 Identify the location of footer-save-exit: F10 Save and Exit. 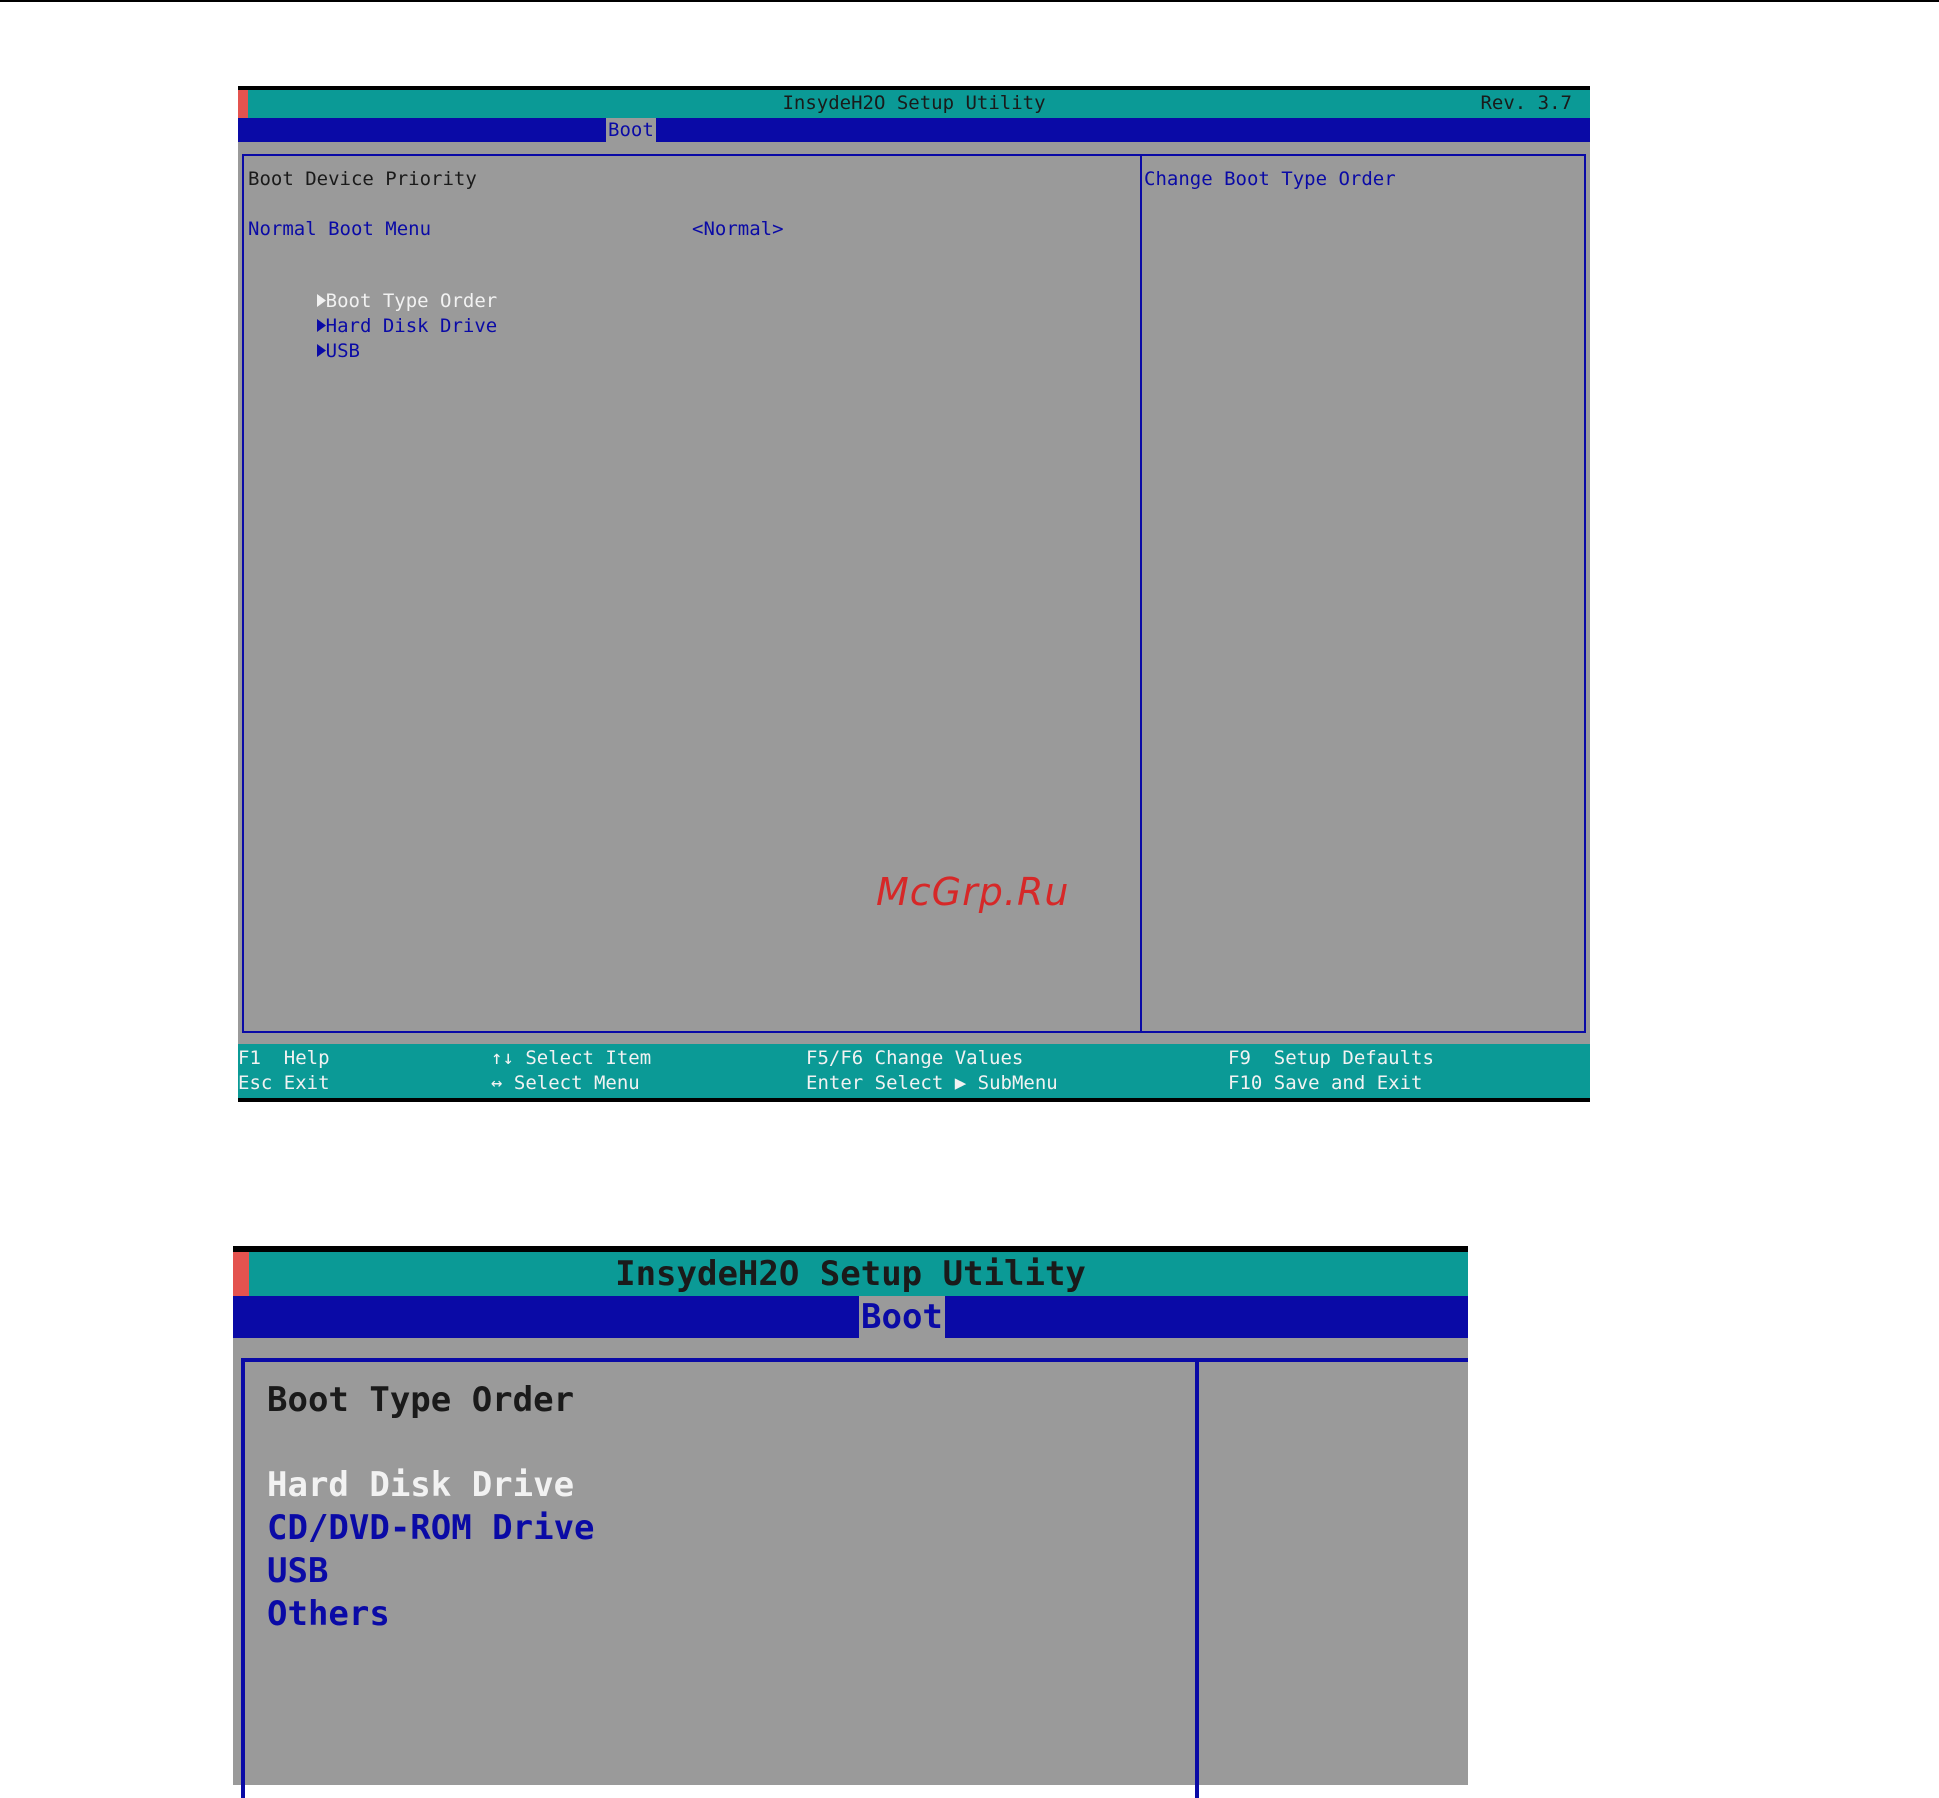
(1325, 1083).